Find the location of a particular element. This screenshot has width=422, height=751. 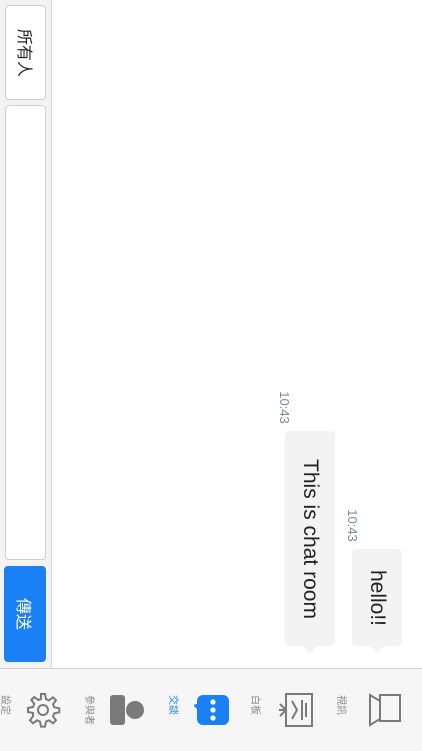

recipient-label: 所有人 is located at coordinates (24, 52).